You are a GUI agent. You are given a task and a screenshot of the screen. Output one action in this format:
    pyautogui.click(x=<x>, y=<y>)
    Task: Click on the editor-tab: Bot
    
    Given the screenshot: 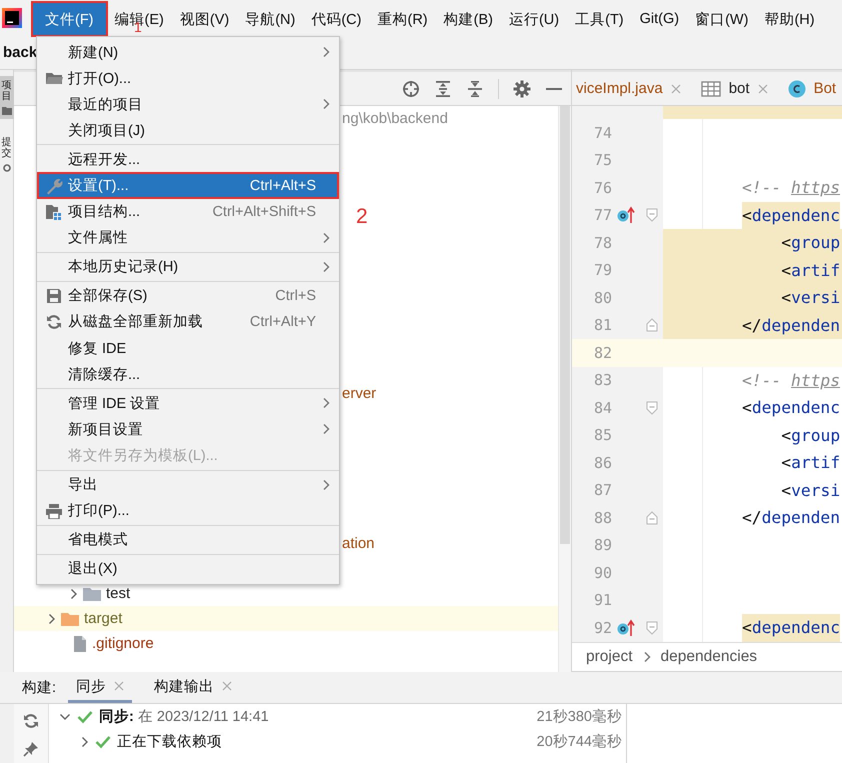 What is the action you would take?
    pyautogui.click(x=825, y=88)
    